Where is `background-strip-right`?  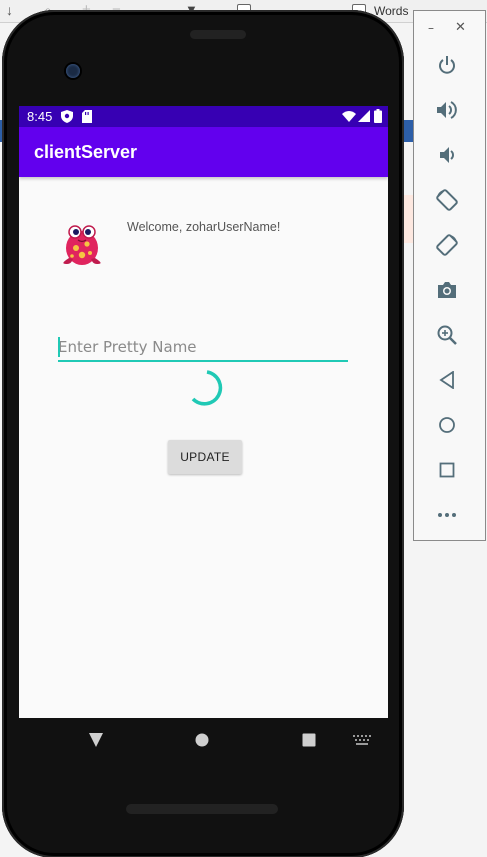 background-strip-right is located at coordinates (408, 131).